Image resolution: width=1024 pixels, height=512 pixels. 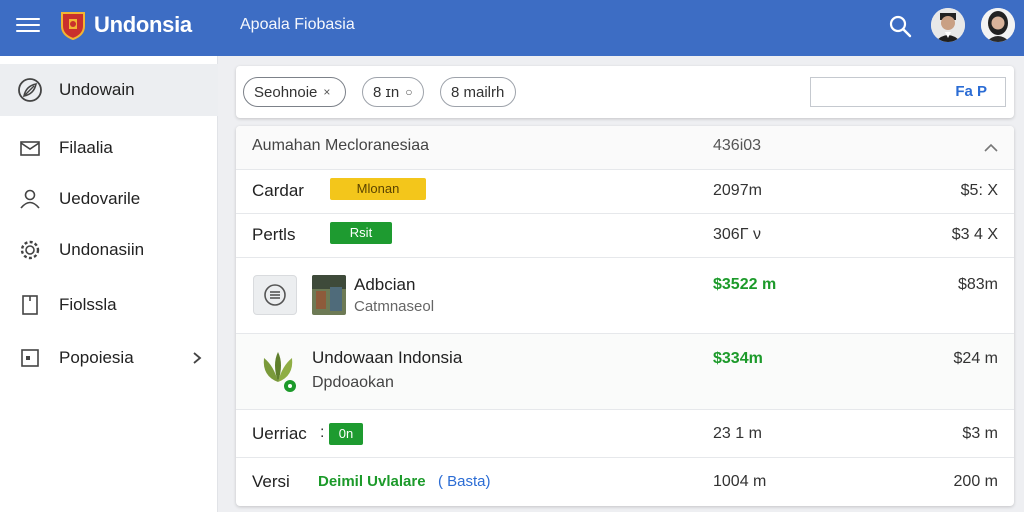 I want to click on chip-label: Seohnoie, so click(x=286, y=92).